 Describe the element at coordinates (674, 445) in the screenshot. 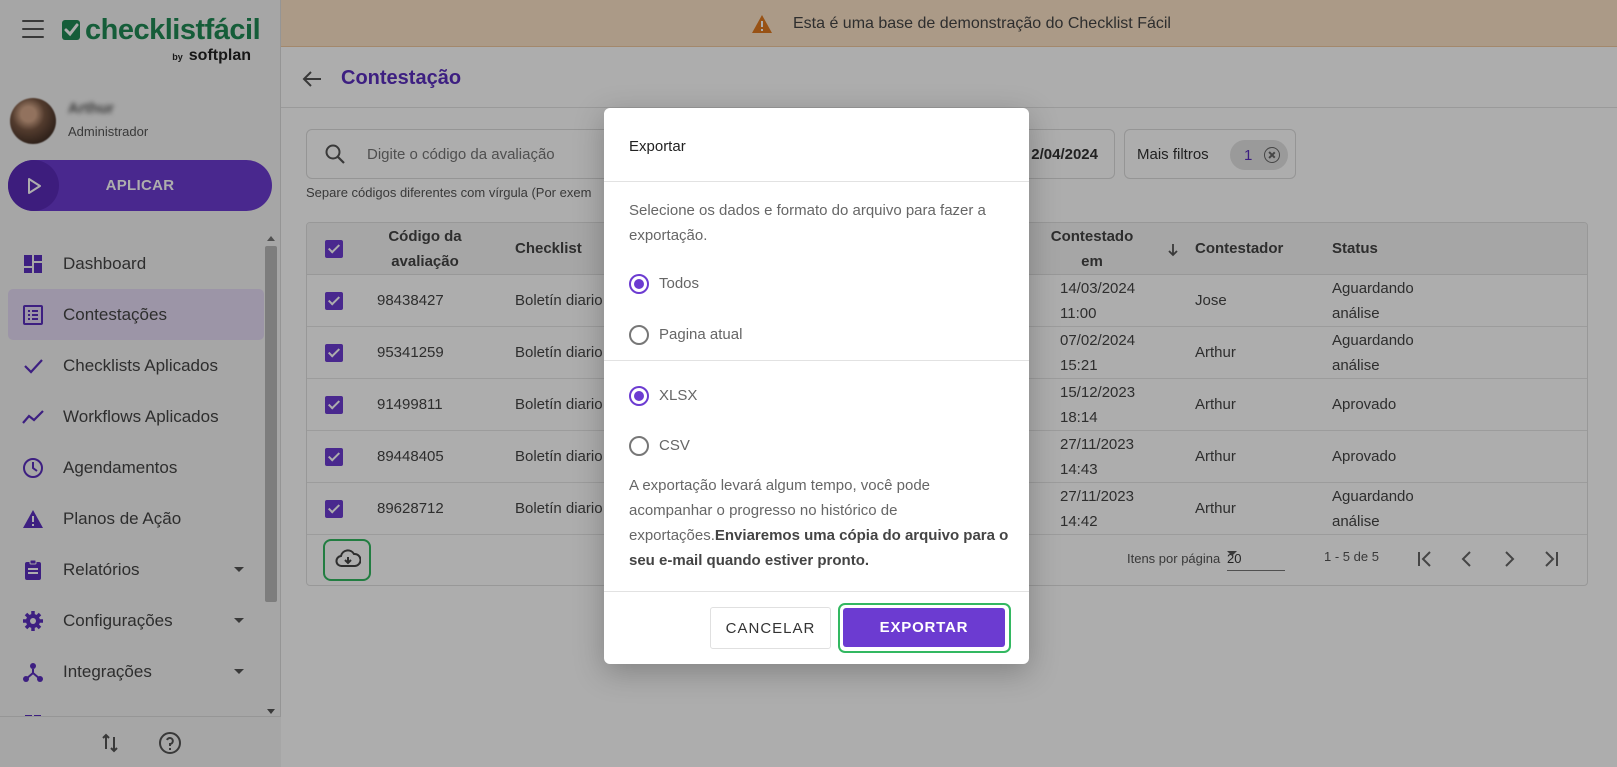

I see `radio-format-csv-label: CSV` at that location.